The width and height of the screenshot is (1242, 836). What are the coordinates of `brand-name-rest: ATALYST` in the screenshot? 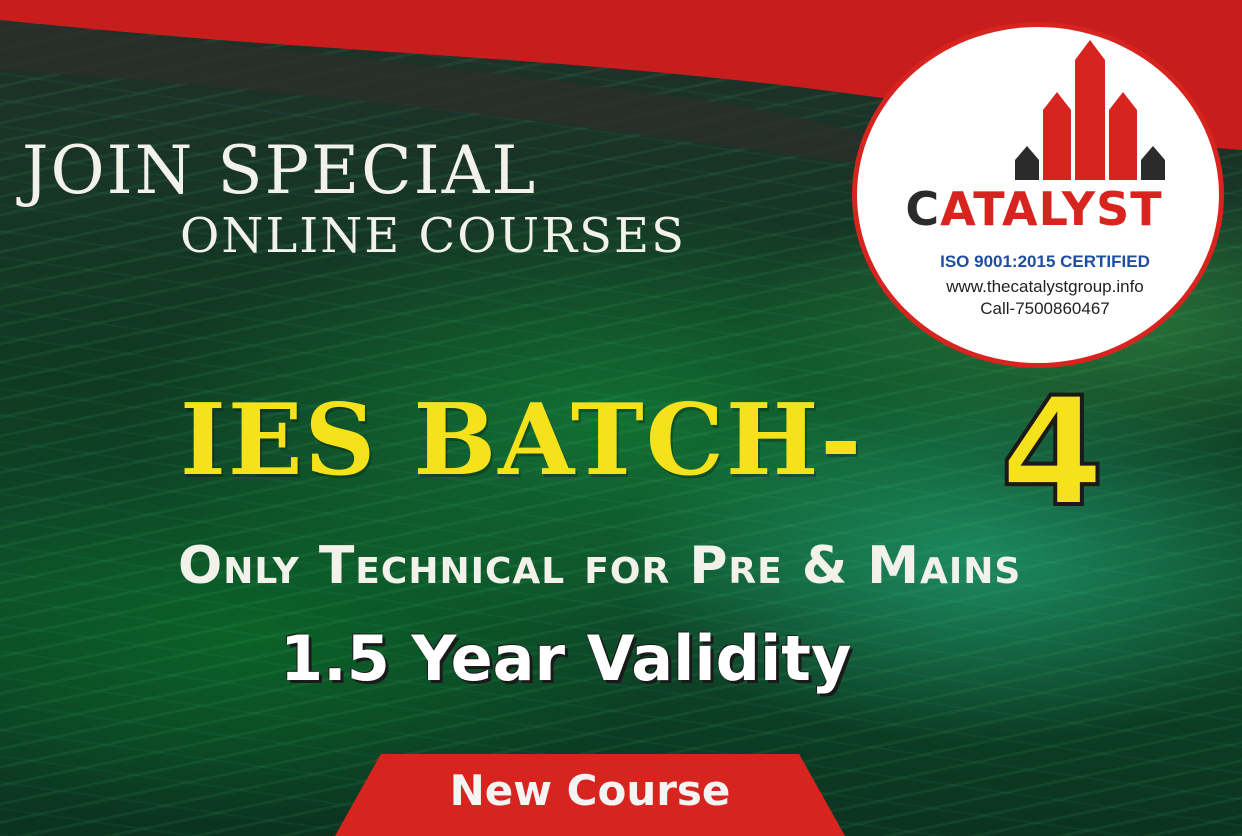 It's located at (1051, 209).